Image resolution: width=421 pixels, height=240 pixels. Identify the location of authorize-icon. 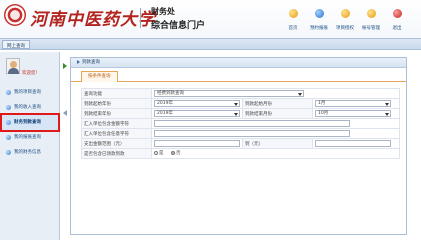
(345, 13).